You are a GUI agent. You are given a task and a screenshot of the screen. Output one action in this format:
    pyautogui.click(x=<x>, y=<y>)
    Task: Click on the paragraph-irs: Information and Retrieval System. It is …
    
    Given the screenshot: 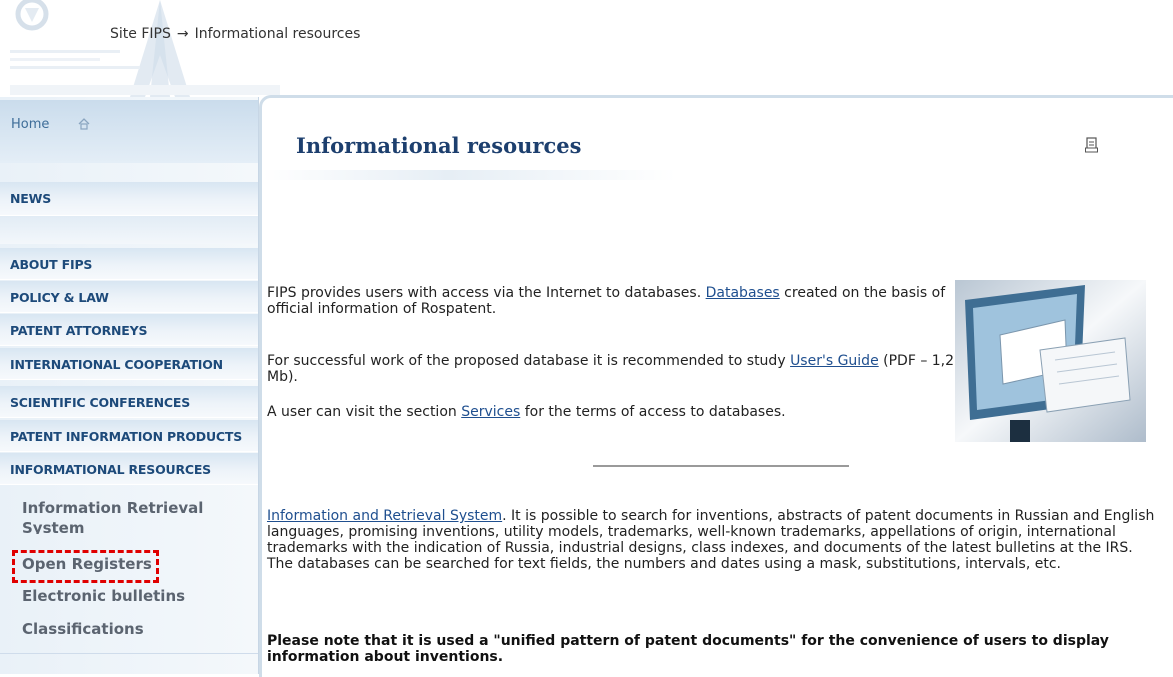 What is the action you would take?
    pyautogui.click(x=711, y=540)
    